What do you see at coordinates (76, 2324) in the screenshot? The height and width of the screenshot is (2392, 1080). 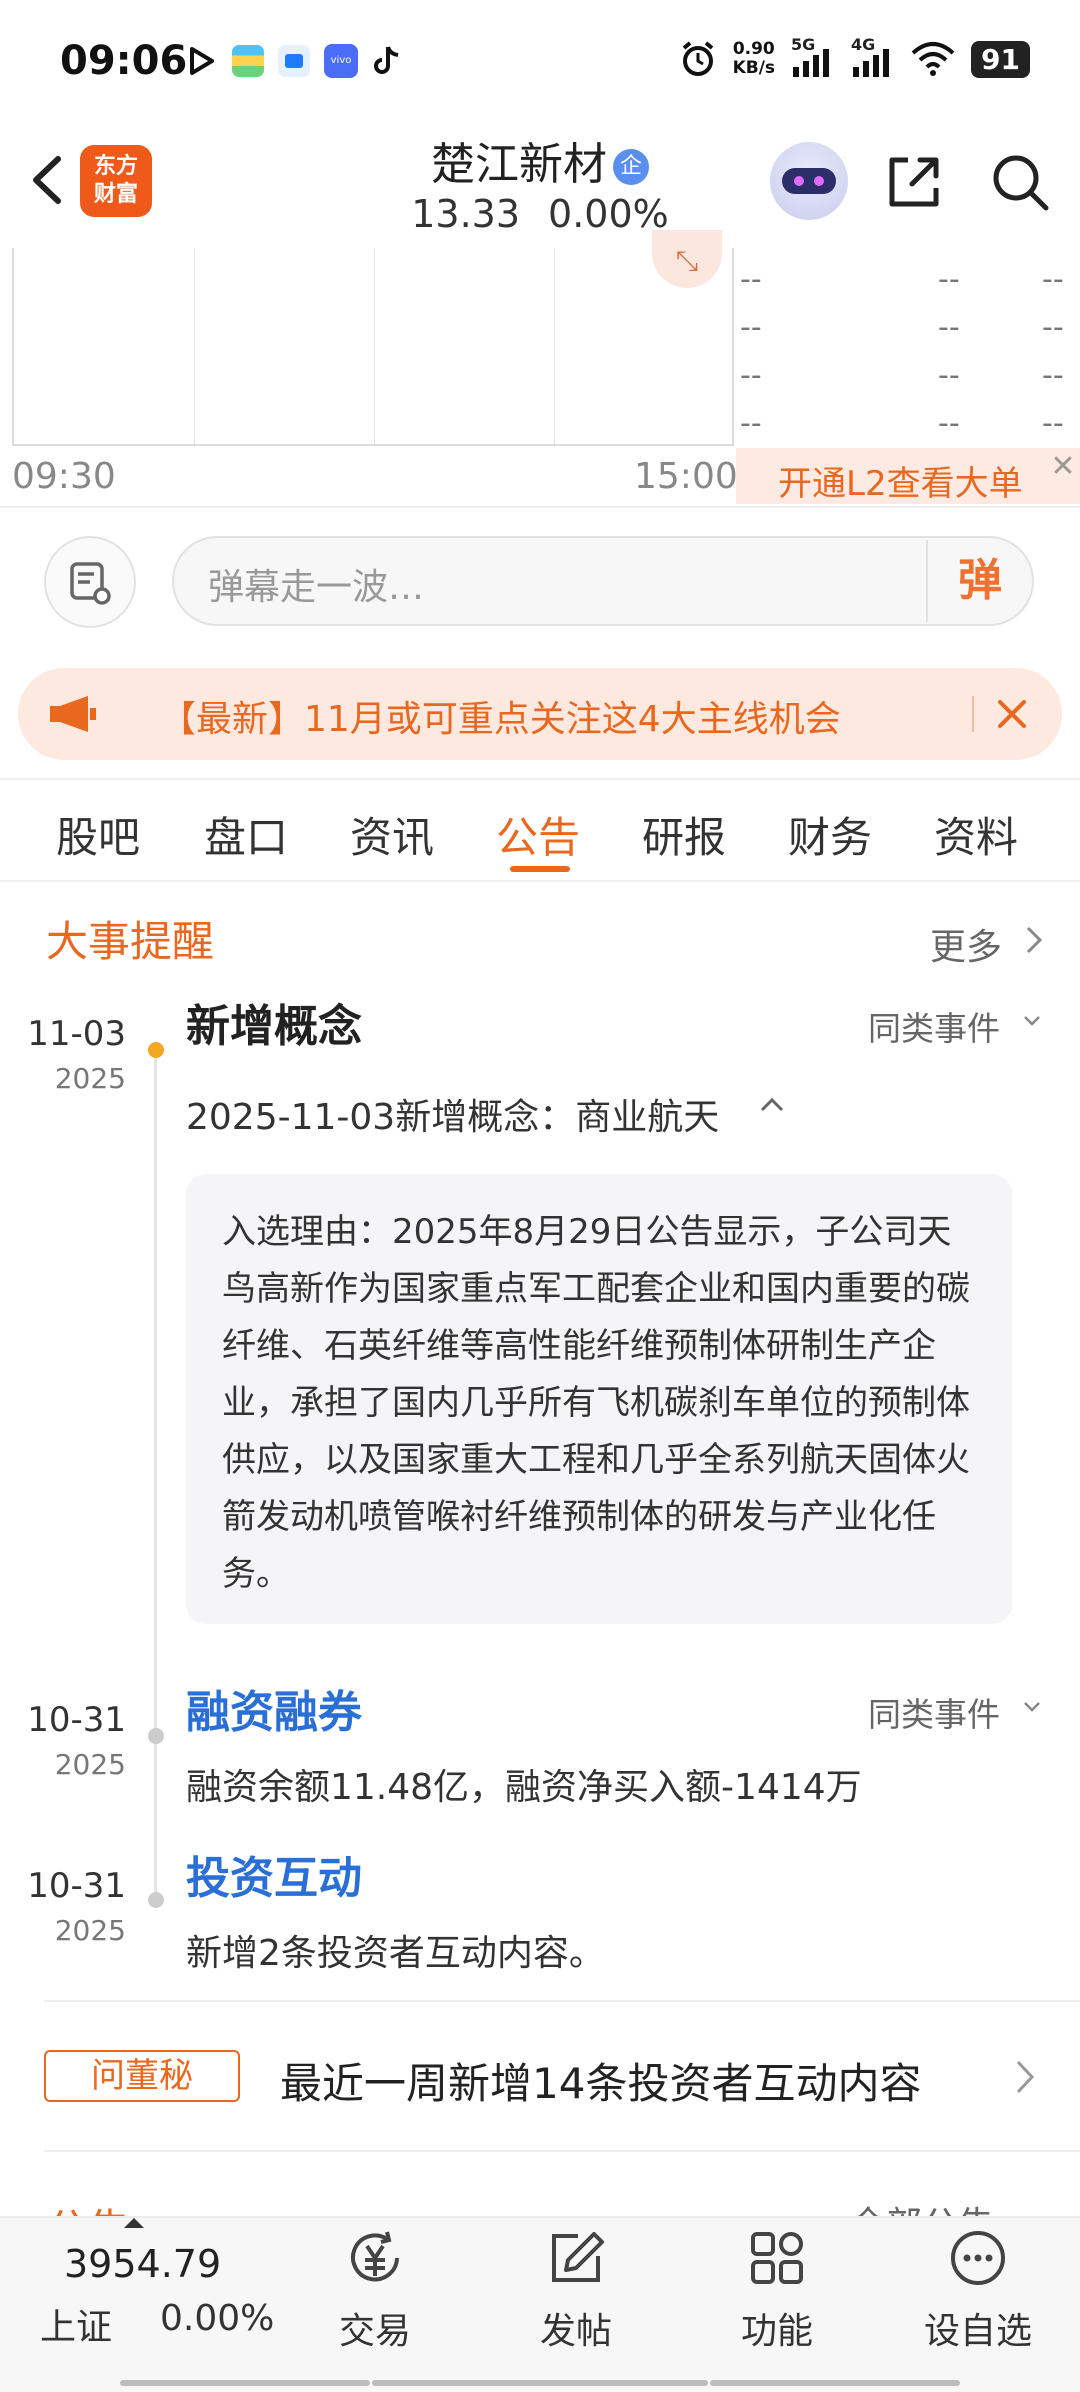 I see `index-name: 上证` at bounding box center [76, 2324].